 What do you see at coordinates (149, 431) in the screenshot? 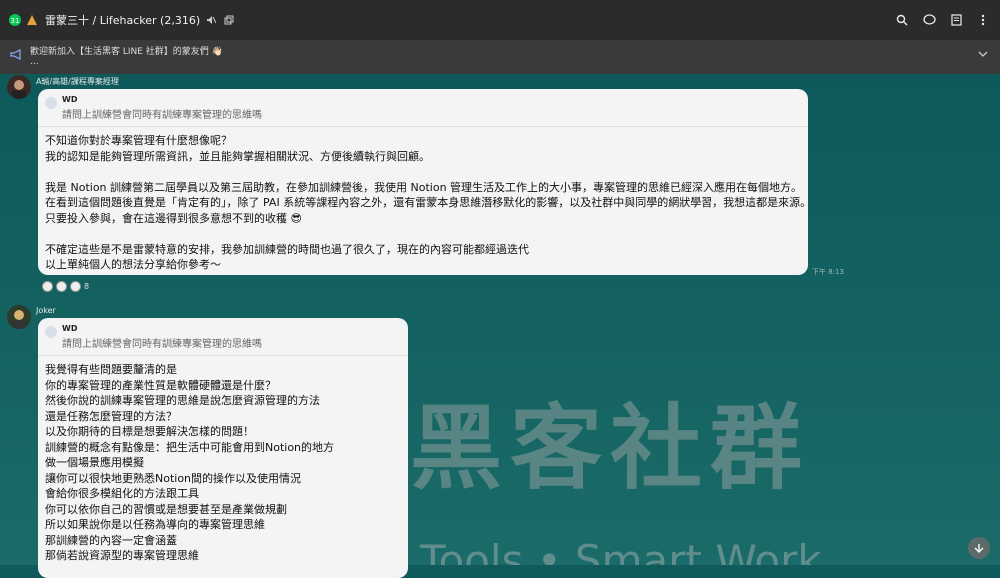
I see `message-line: 以及你期待的目標是想要解決怎樣的問題！` at bounding box center [149, 431].